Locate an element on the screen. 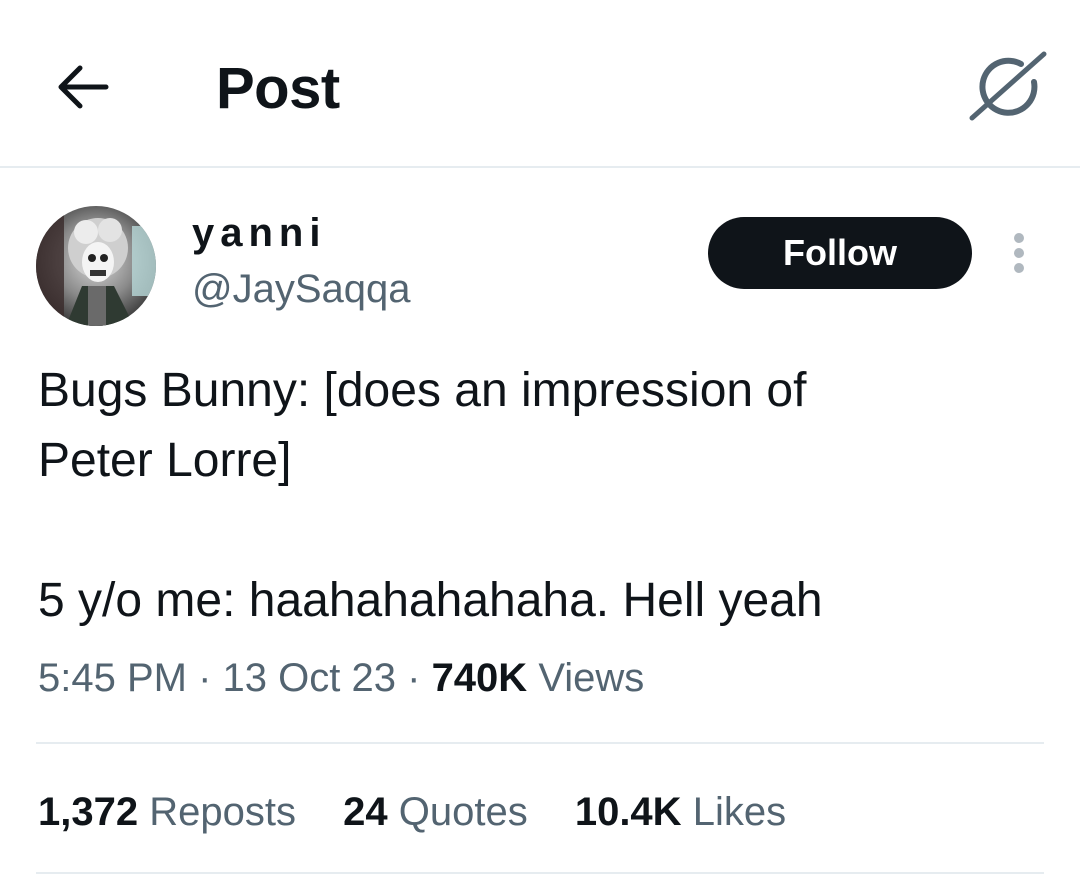 The height and width of the screenshot is (881, 1080). quotes-stat: 24 Quotes is located at coordinates (435, 812).